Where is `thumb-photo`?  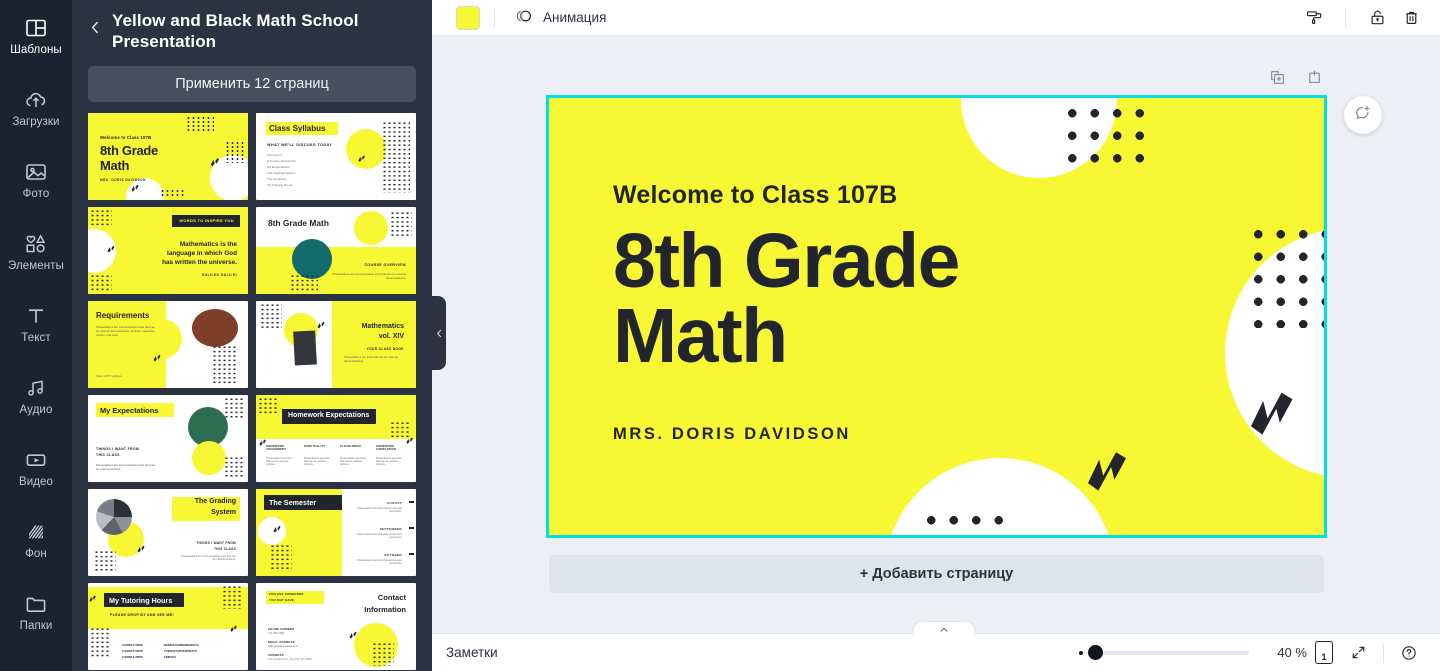
thumb-photo is located at coordinates (215, 328).